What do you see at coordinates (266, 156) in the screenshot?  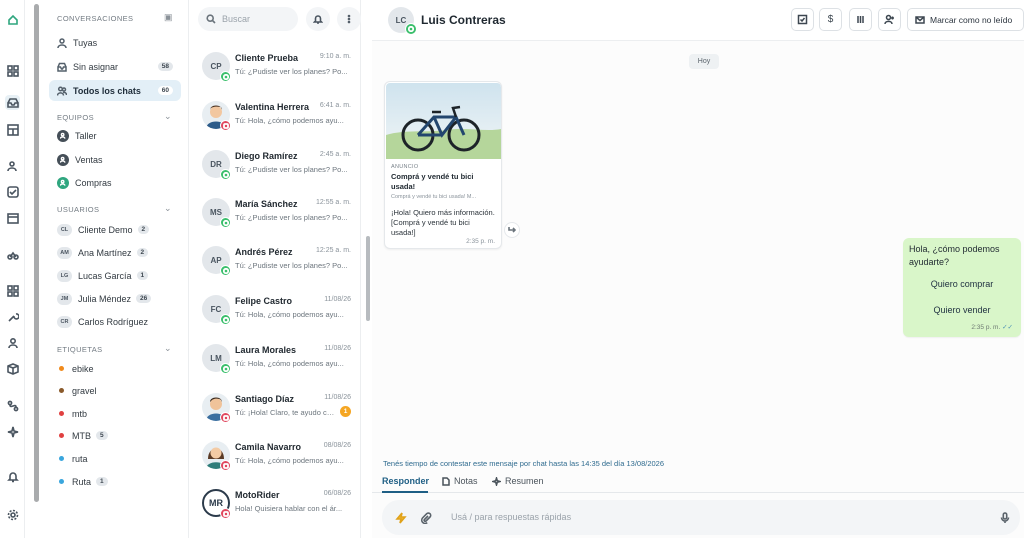 I see `chat-name: Diego Ramírez` at bounding box center [266, 156].